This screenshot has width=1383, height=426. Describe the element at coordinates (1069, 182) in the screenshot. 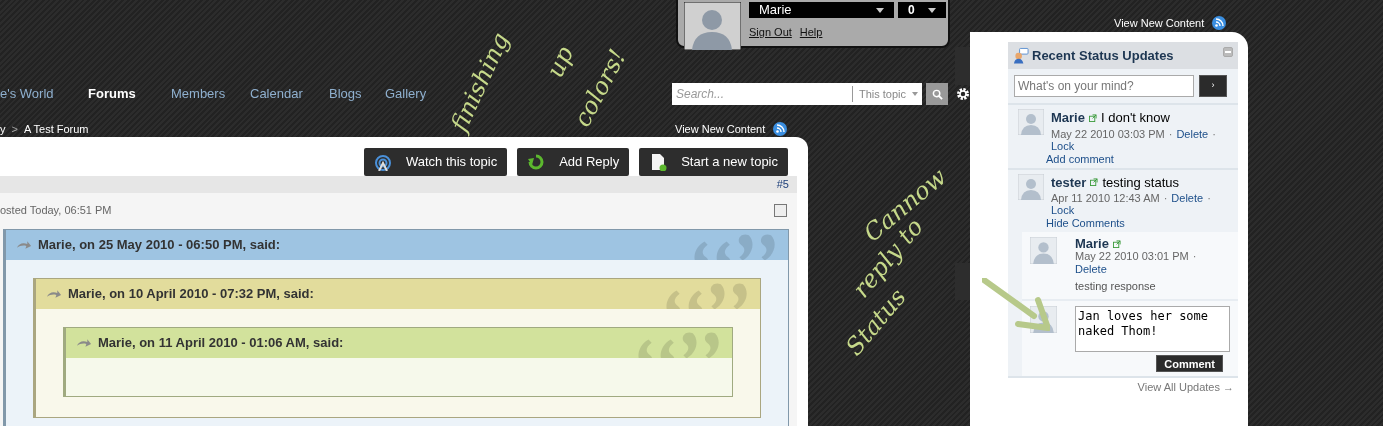

I see `status-author-link: tester` at that location.